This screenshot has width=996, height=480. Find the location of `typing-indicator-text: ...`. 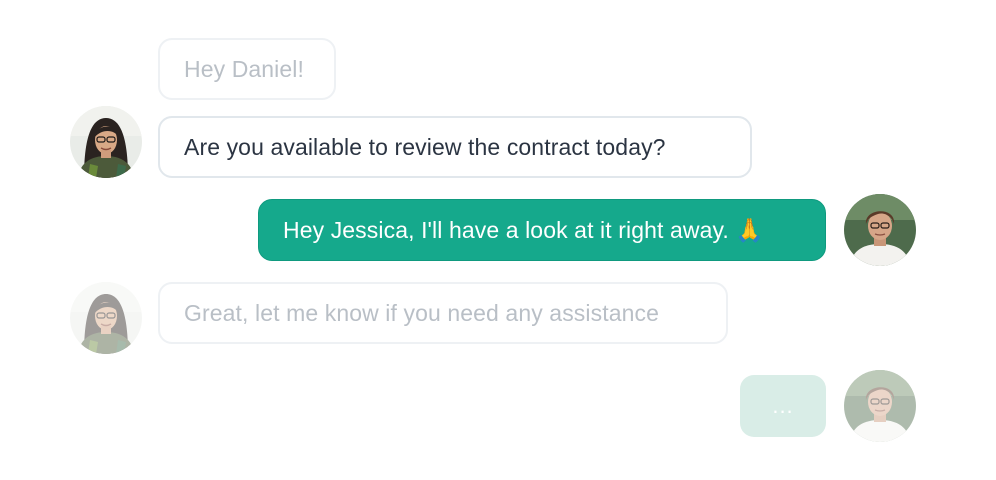

typing-indicator-text: ... is located at coordinates (783, 405).